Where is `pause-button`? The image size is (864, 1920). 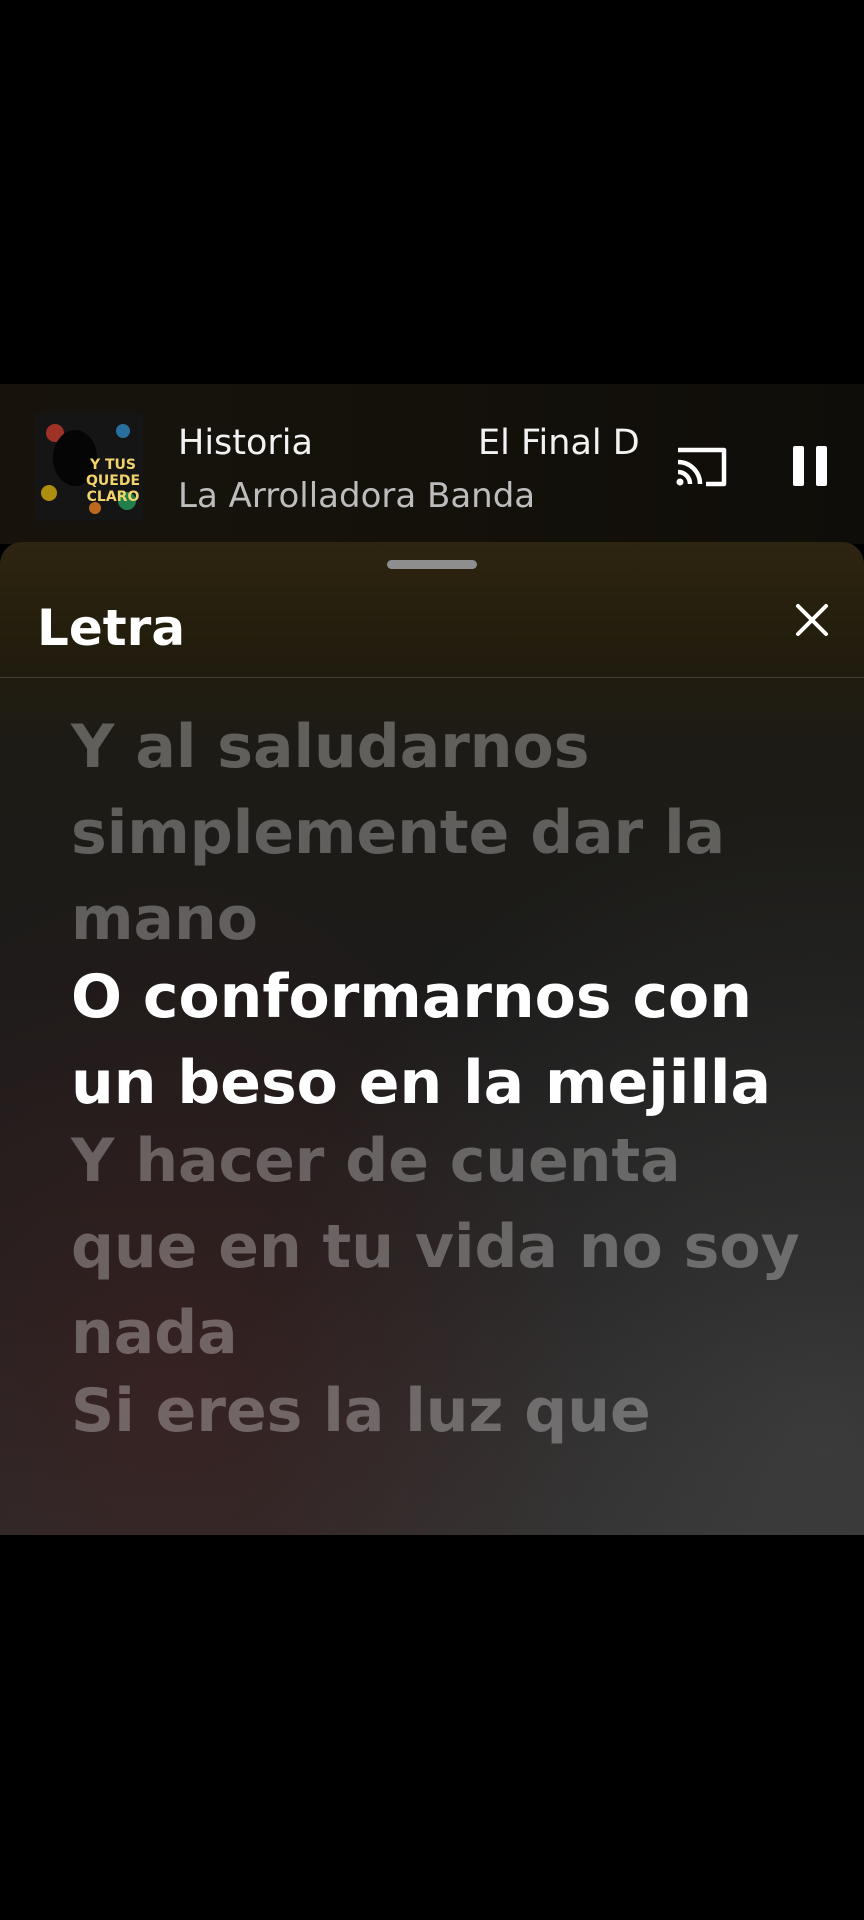
pause-button is located at coordinates (810, 466).